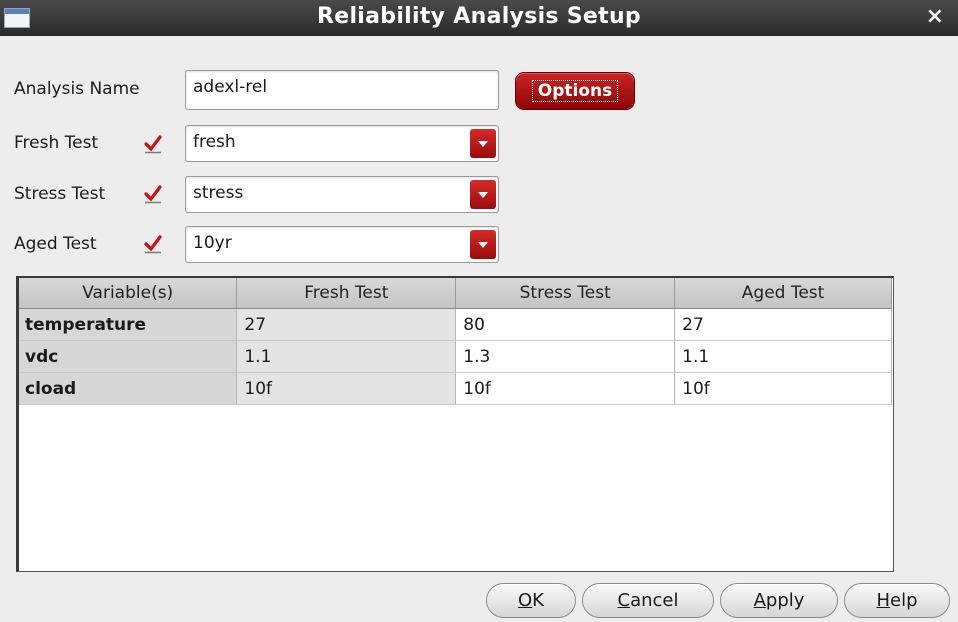  What do you see at coordinates (565, 293) in the screenshot?
I see `column-header-stress-test: Stress Test` at bounding box center [565, 293].